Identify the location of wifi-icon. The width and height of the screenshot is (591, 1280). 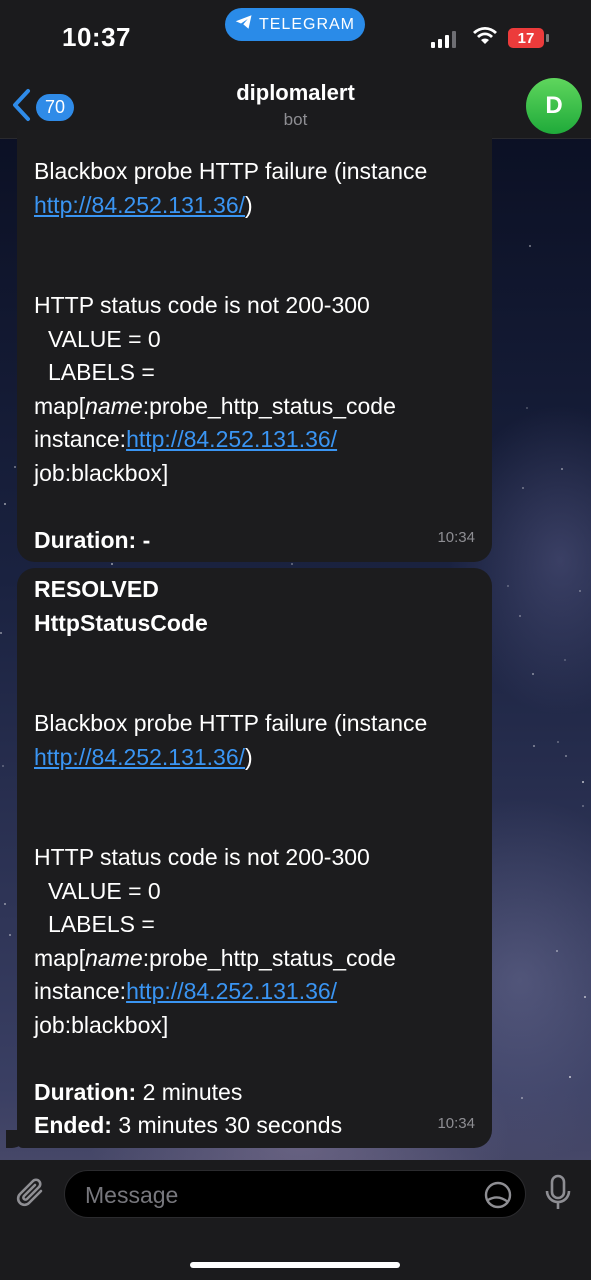
(485, 38).